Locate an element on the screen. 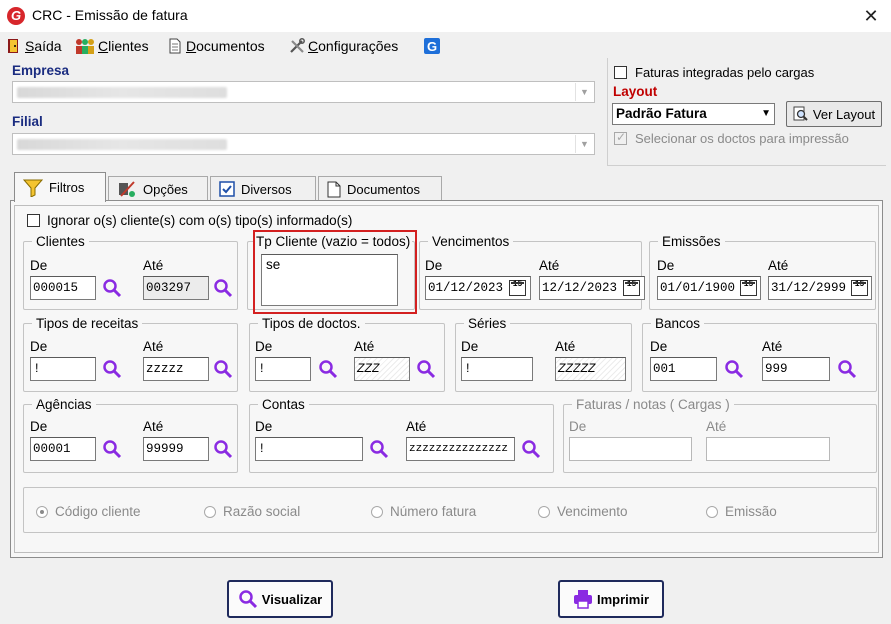  clientes-ate-input: 003297 is located at coordinates (176, 288).